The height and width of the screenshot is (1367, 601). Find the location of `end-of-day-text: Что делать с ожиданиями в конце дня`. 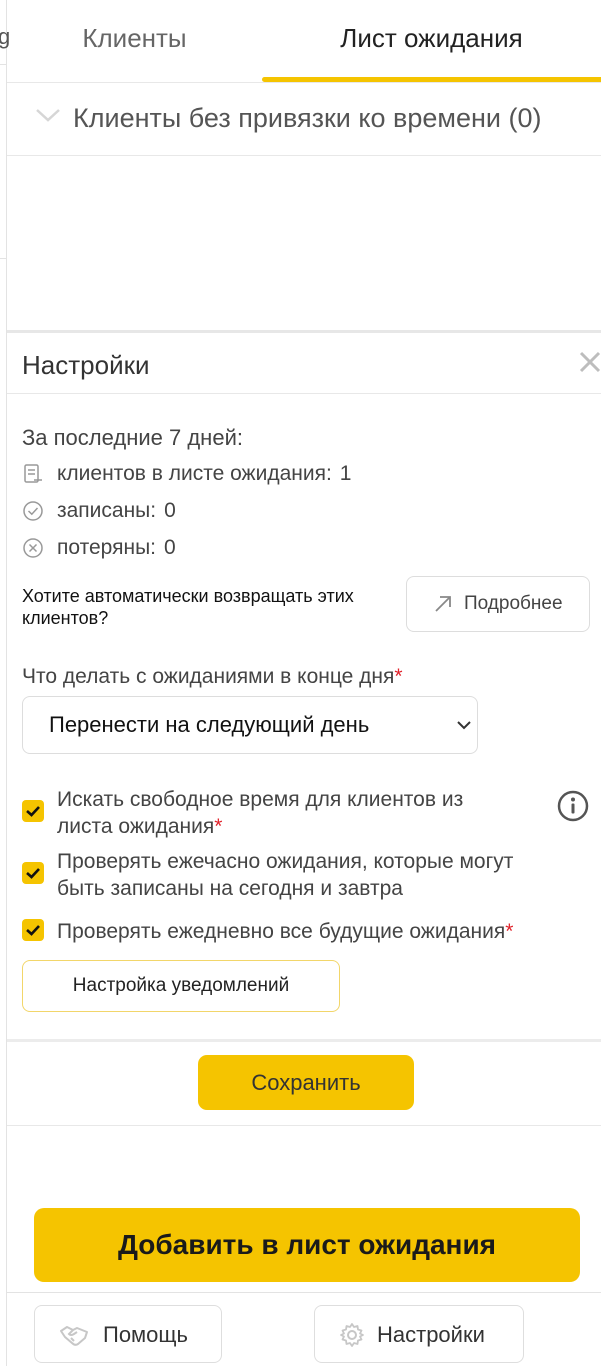

end-of-day-text: Что делать с ожиданиями в конце дня is located at coordinates (208, 676).